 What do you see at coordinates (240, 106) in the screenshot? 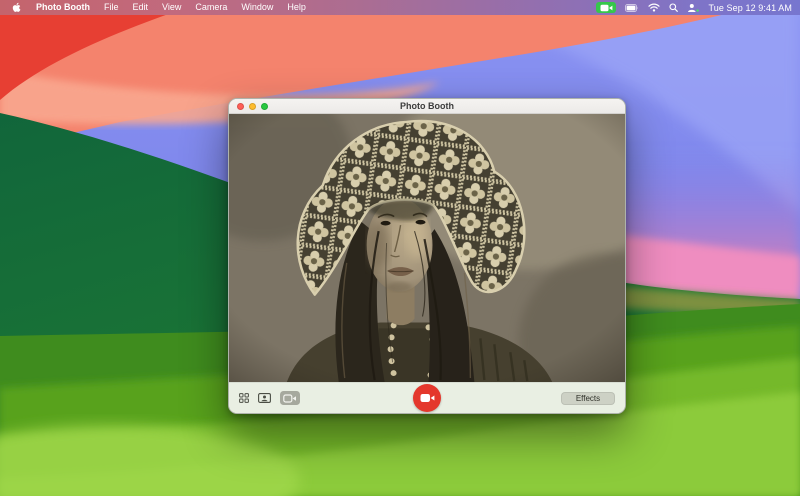
I see `close-button` at bounding box center [240, 106].